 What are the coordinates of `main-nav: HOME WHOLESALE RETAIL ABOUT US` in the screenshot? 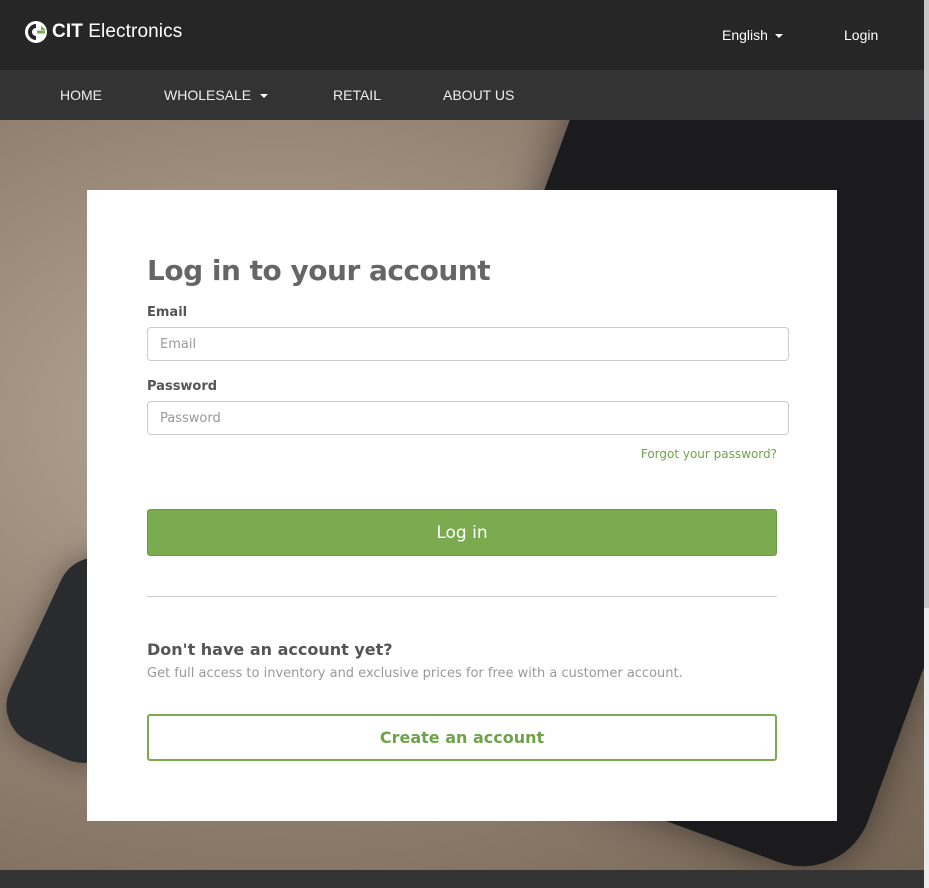 It's located at (462, 95).